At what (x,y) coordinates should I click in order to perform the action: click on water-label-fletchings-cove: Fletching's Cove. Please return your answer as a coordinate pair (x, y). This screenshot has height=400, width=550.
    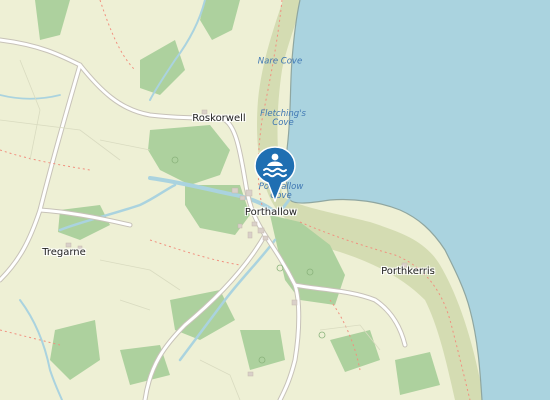
    Looking at the image, I should click on (283, 118).